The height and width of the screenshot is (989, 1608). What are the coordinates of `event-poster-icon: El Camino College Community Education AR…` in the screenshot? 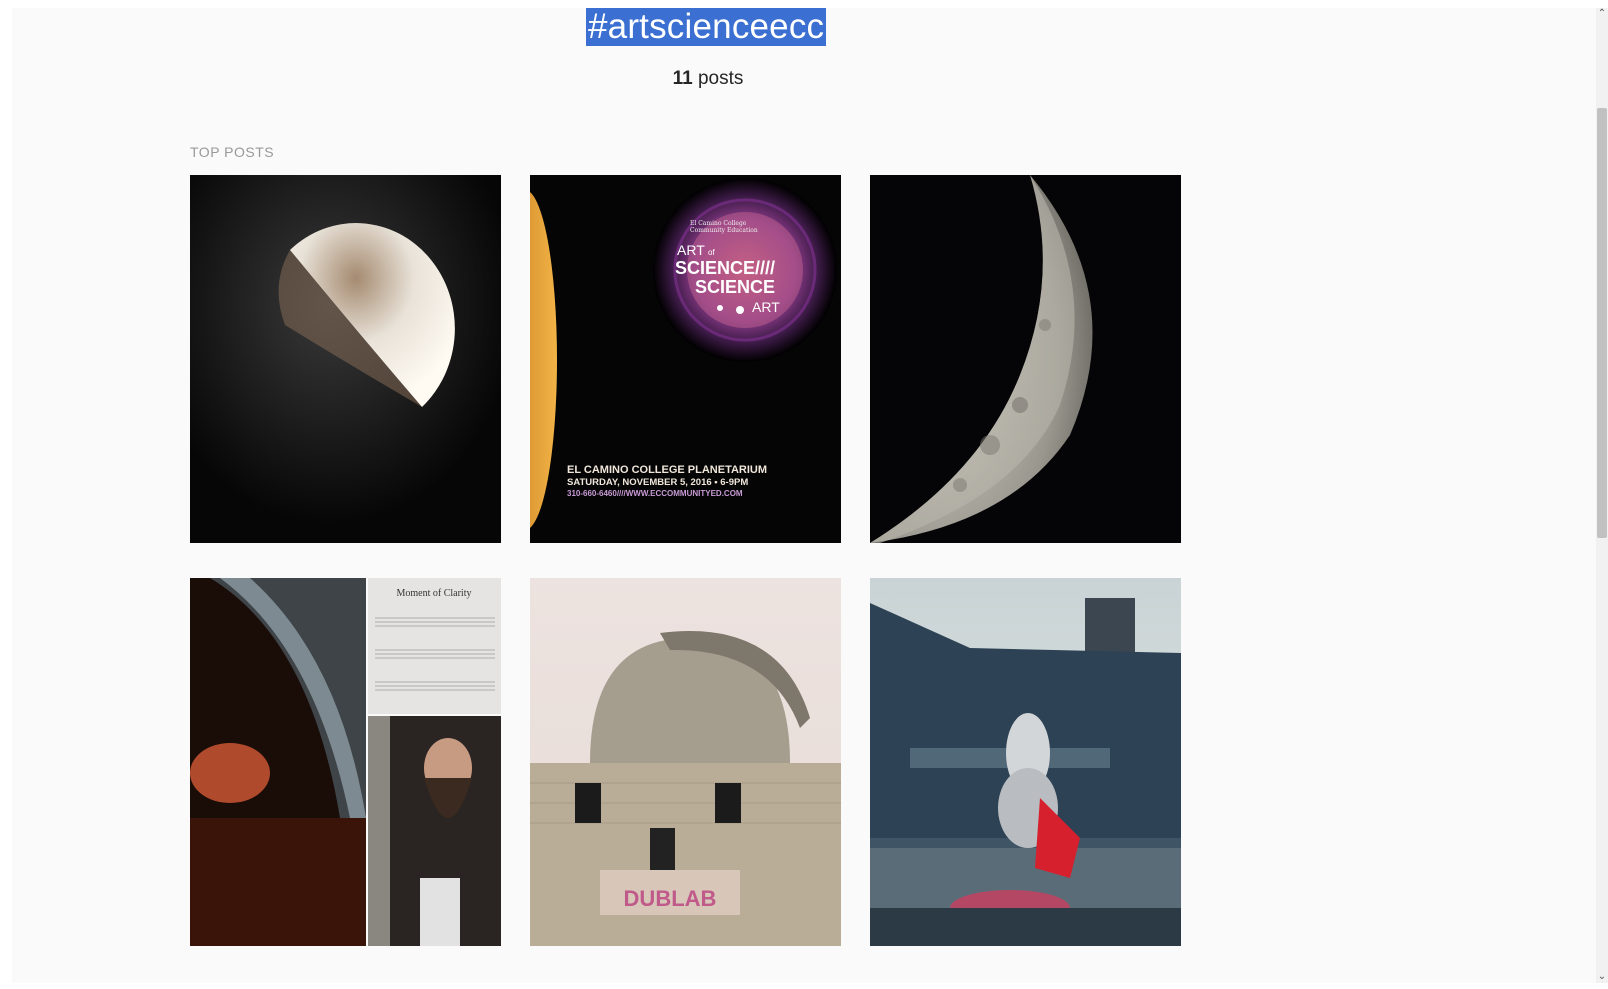 It's located at (685, 359).